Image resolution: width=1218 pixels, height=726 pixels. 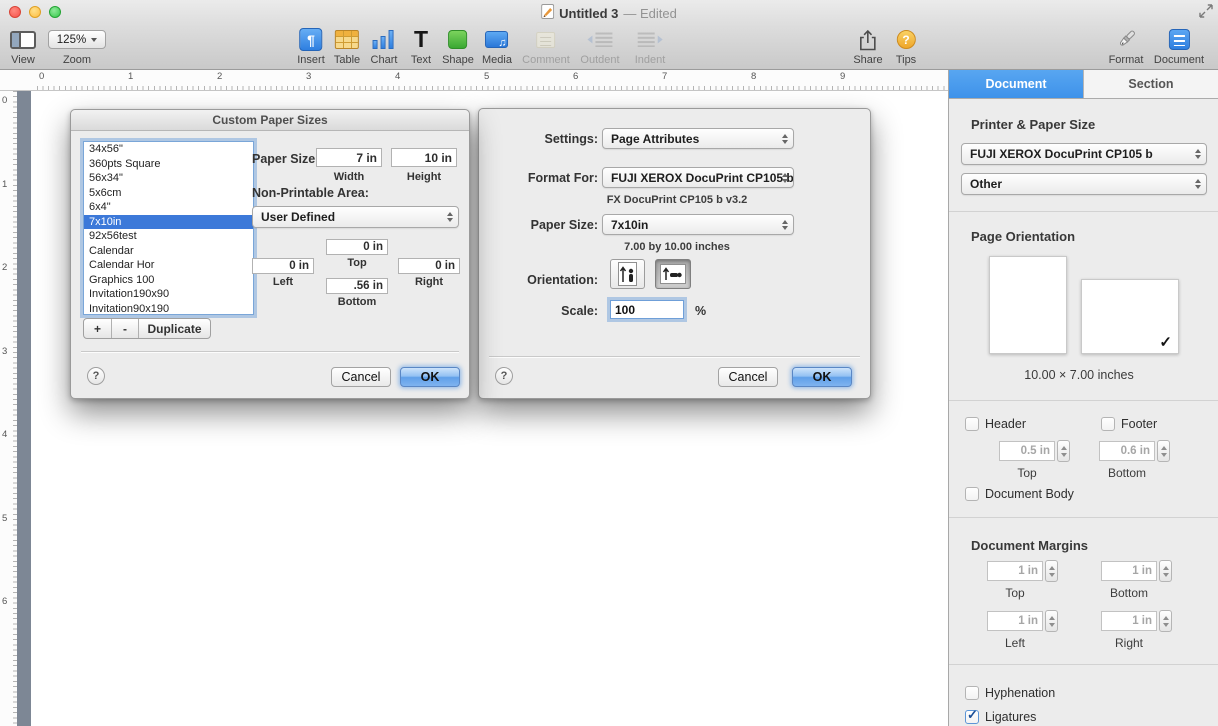 What do you see at coordinates (349, 157) in the screenshot?
I see `width-field` at bounding box center [349, 157].